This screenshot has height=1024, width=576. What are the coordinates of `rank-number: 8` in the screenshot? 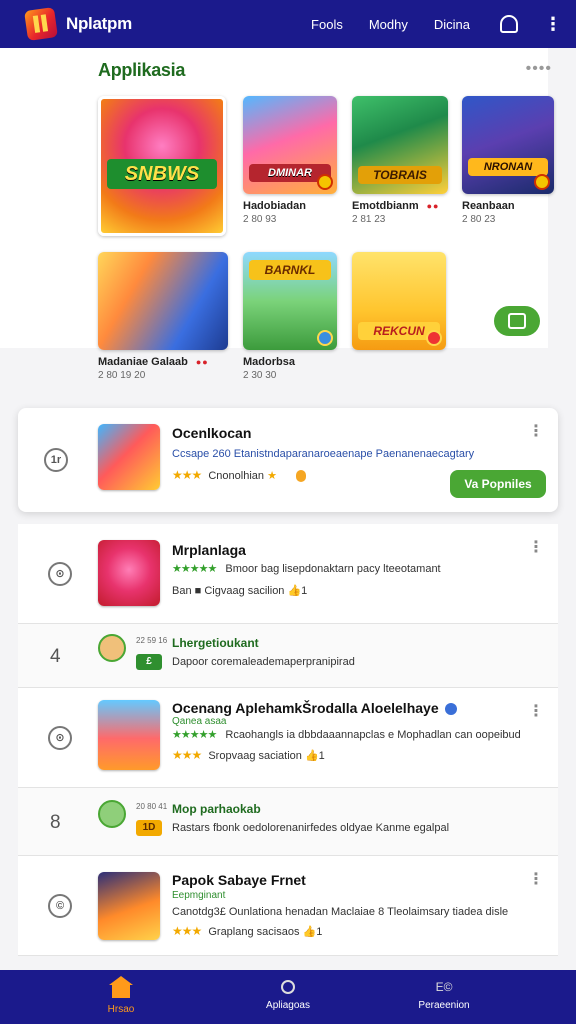 It's located at (55, 822).